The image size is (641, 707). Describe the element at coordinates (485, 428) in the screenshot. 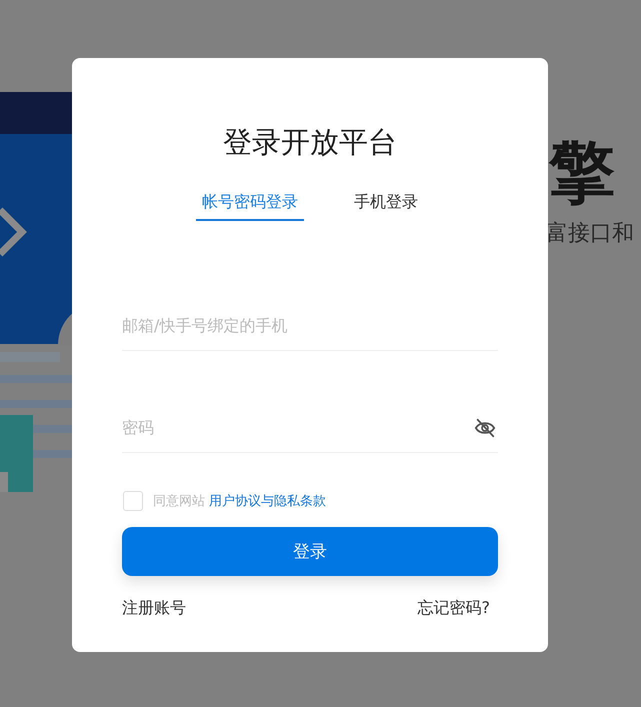

I see `hidden-eye-icon` at that location.